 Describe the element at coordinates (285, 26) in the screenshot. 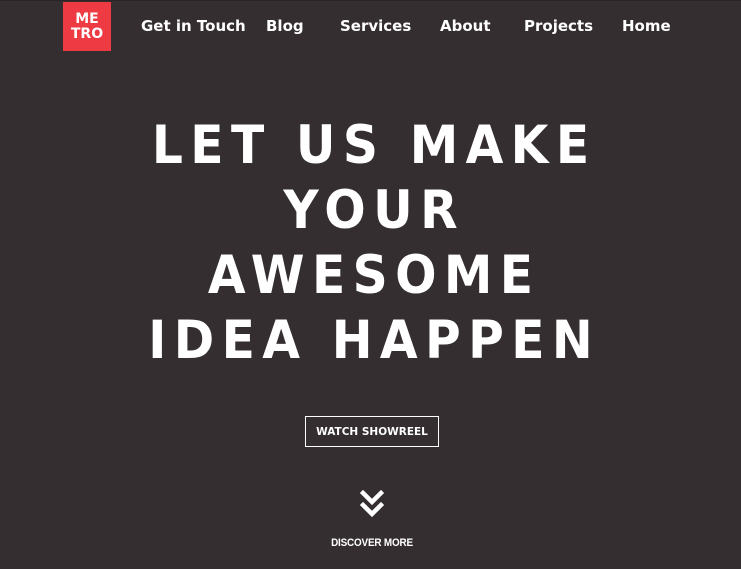

I see `nav-item-blog: Blog` at that location.